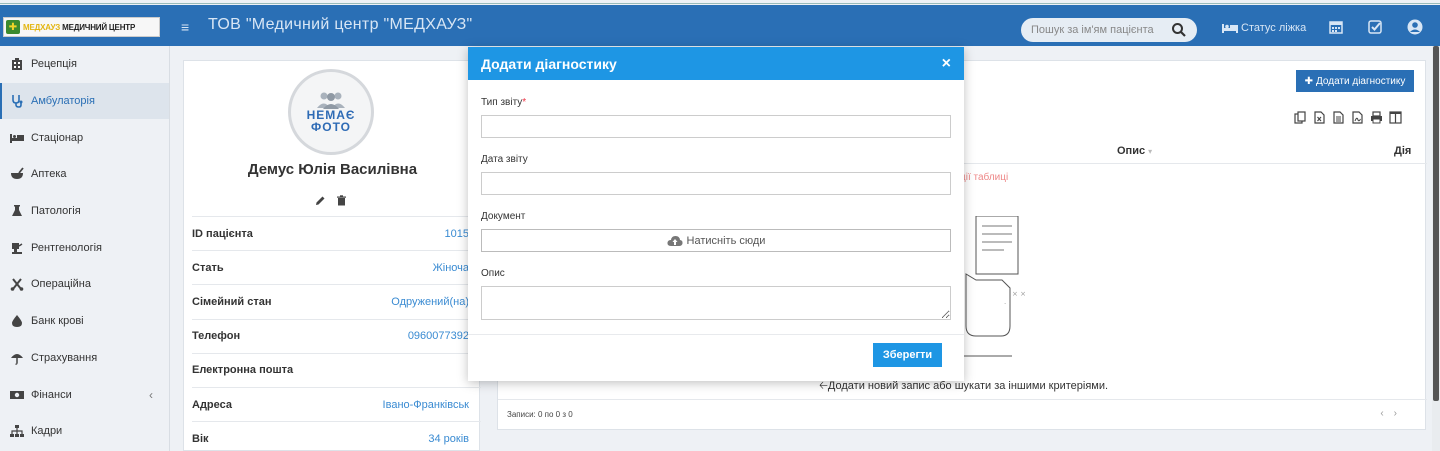 This screenshot has height=451, width=1440. What do you see at coordinates (720, 2) in the screenshot?
I see `top-border` at bounding box center [720, 2].